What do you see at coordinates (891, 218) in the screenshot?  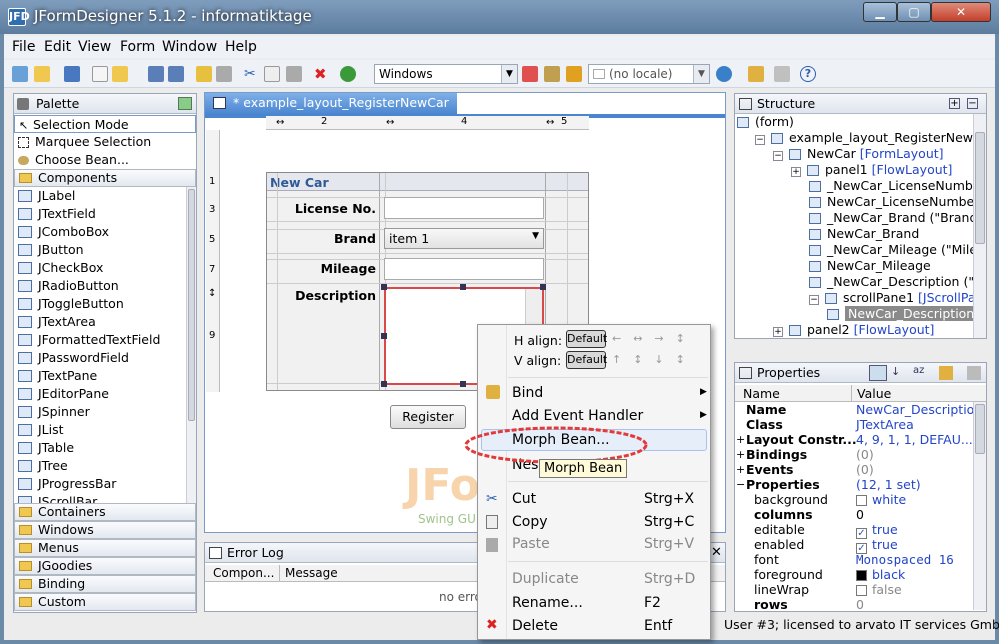 I see `tree-node: _NewCar_Brand("Brand")` at bounding box center [891, 218].